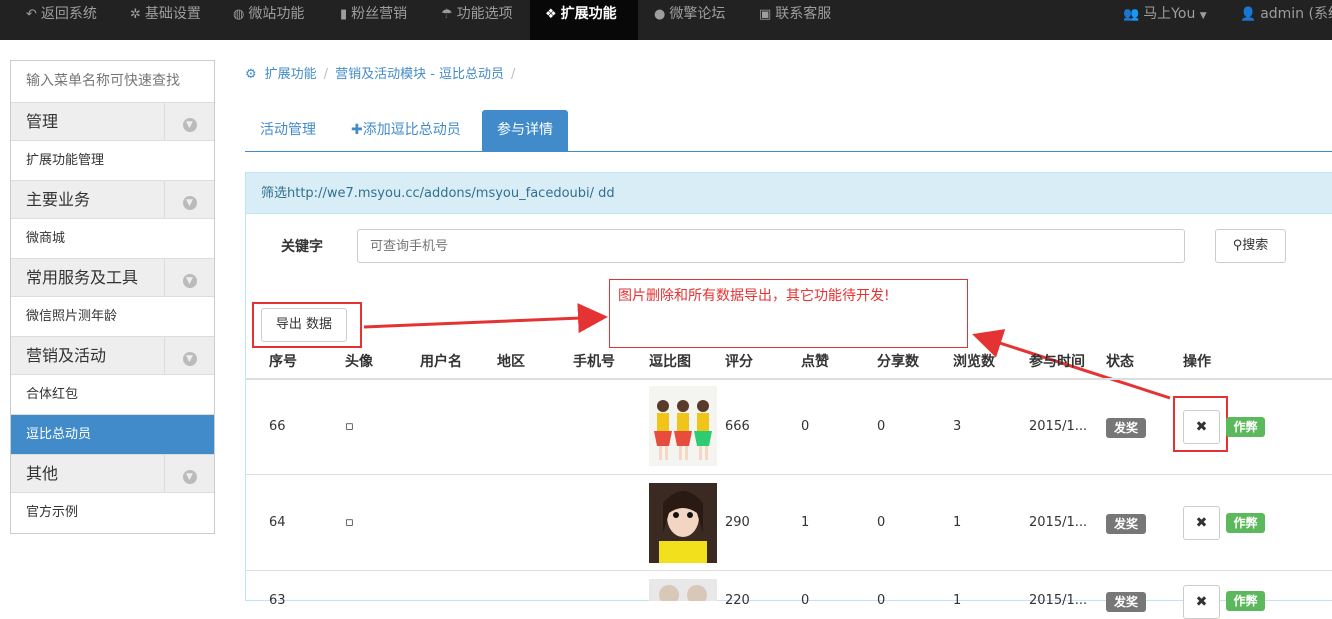 This screenshot has height=619, width=1332. Describe the element at coordinates (359, 362) in the screenshot. I see `col-avatar: 头像` at that location.